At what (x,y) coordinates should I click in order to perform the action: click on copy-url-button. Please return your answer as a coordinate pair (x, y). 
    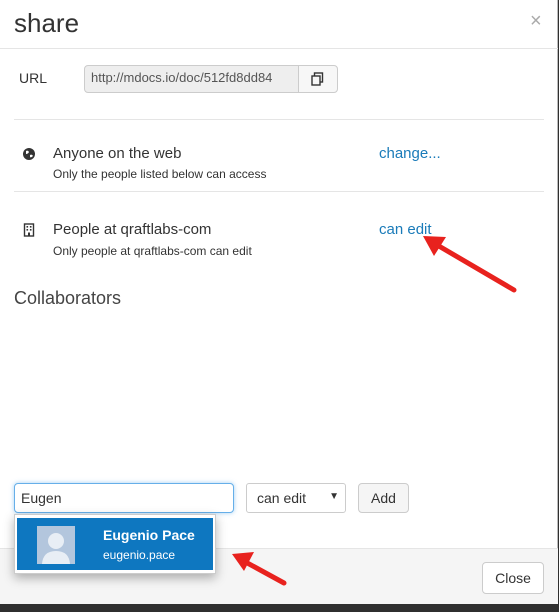
    Looking at the image, I should click on (318, 79).